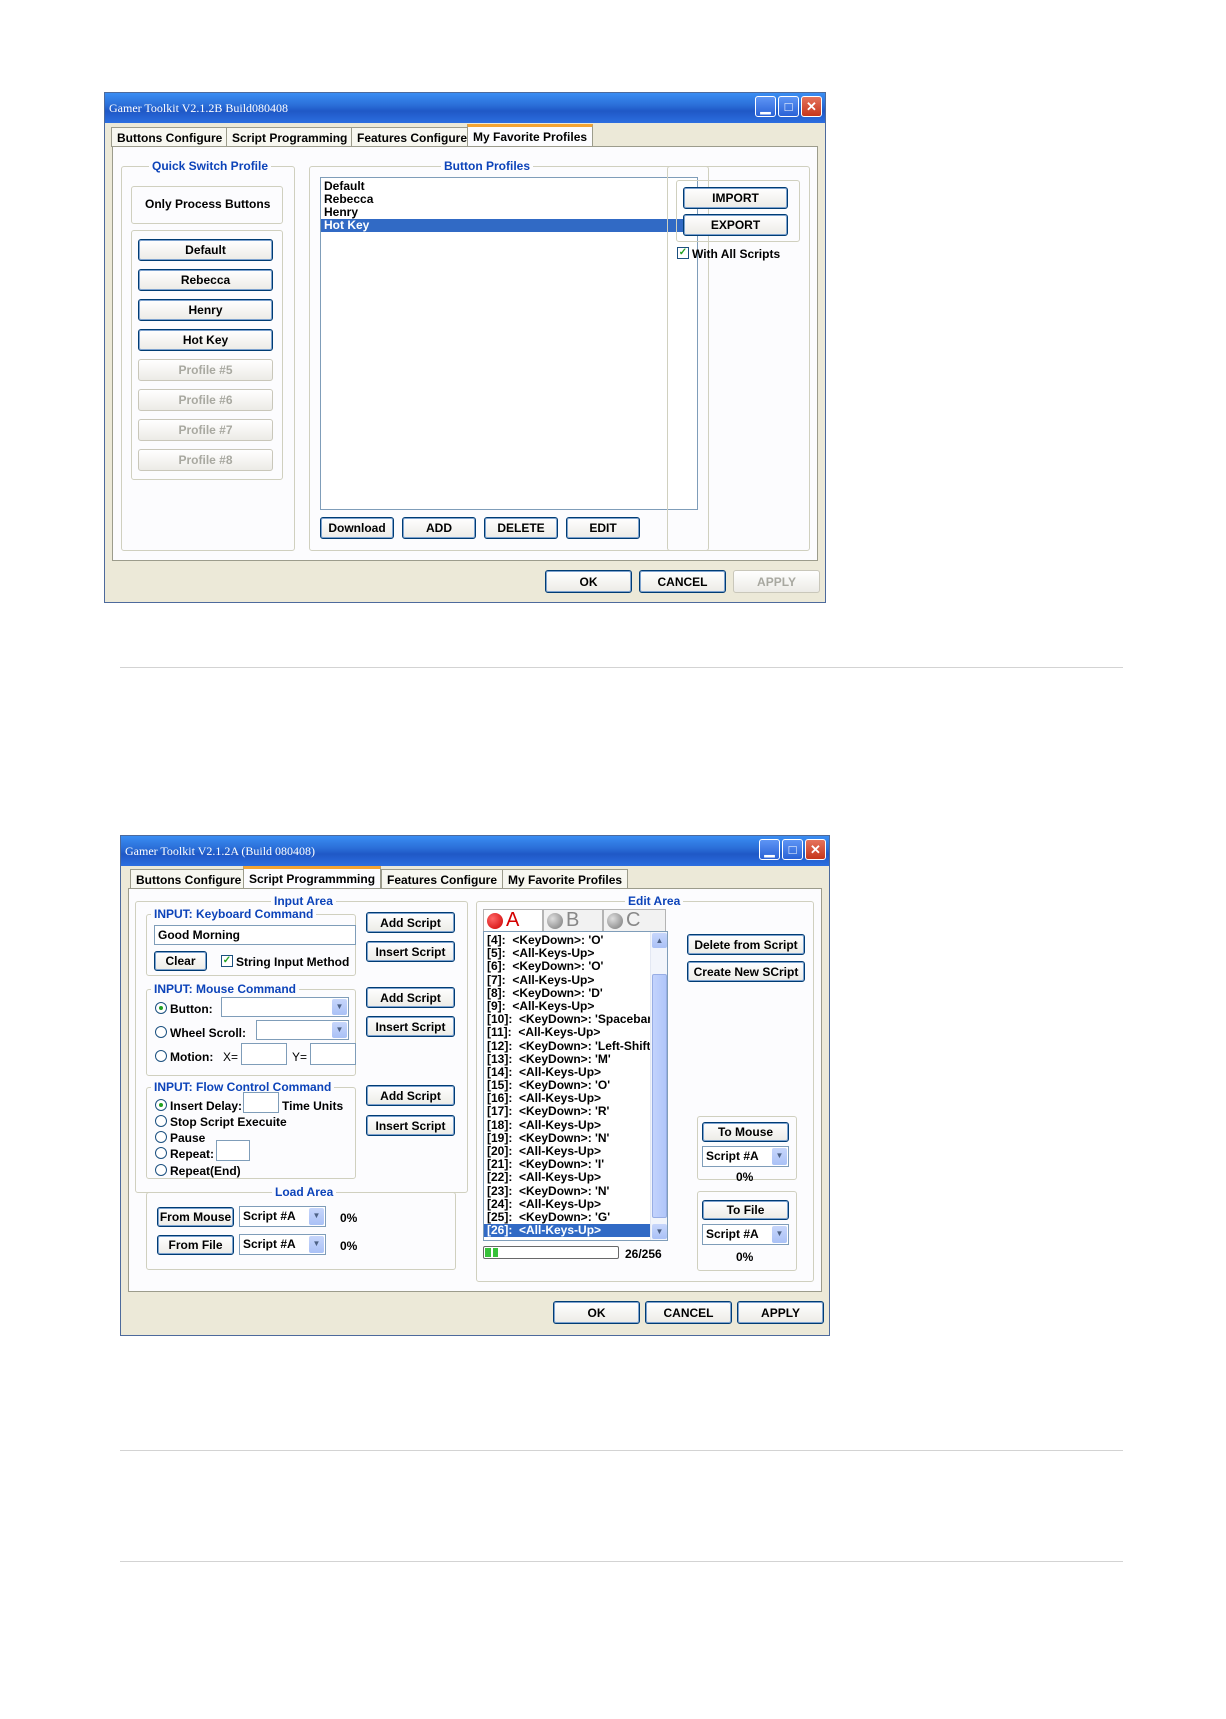 This screenshot has height=1719, width=1226. I want to click on insert-delay-input, so click(261, 1102).